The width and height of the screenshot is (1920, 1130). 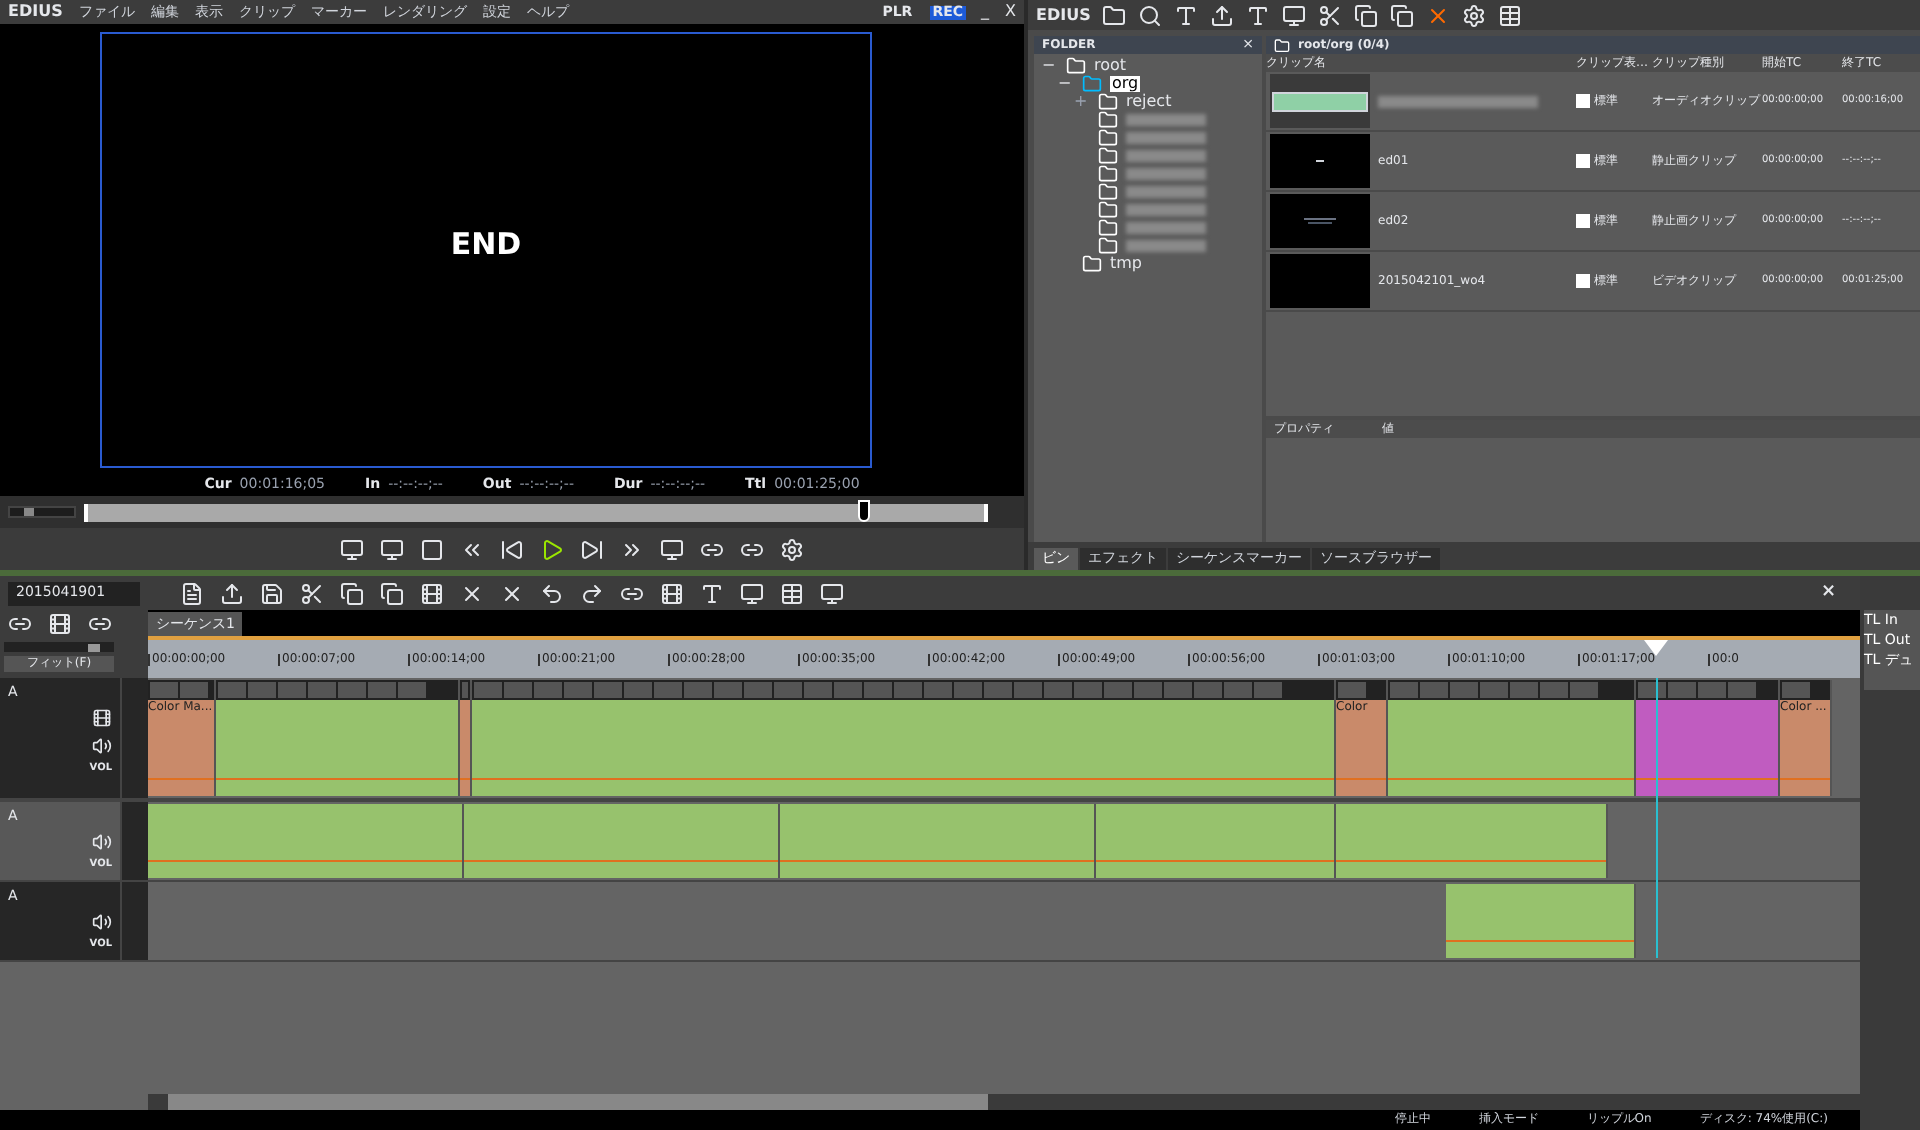 I want to click on redo-icon, so click(x=592, y=593).